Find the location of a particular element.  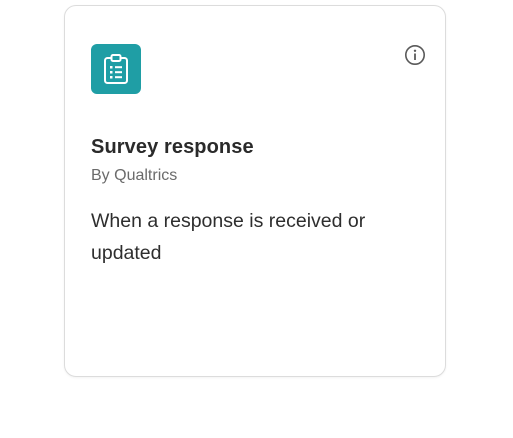

card-title: Survey response is located at coordinates (172, 147).